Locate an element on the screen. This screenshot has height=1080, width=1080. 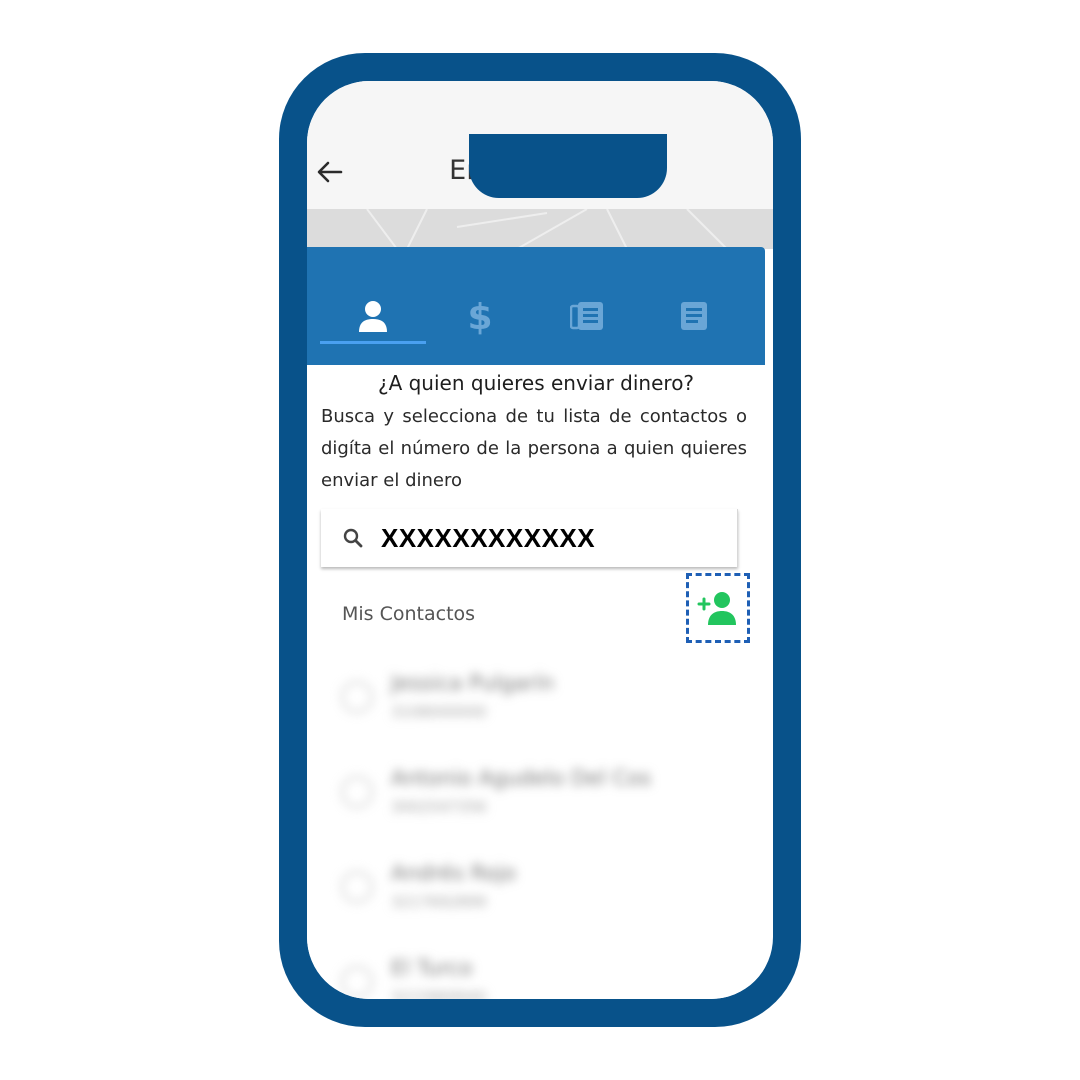
bills-icon is located at coordinates (586, 316).